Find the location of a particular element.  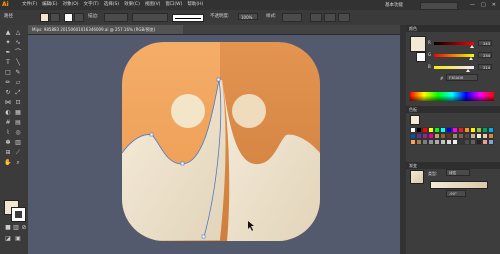

slider-track is located at coordinates (454, 43).